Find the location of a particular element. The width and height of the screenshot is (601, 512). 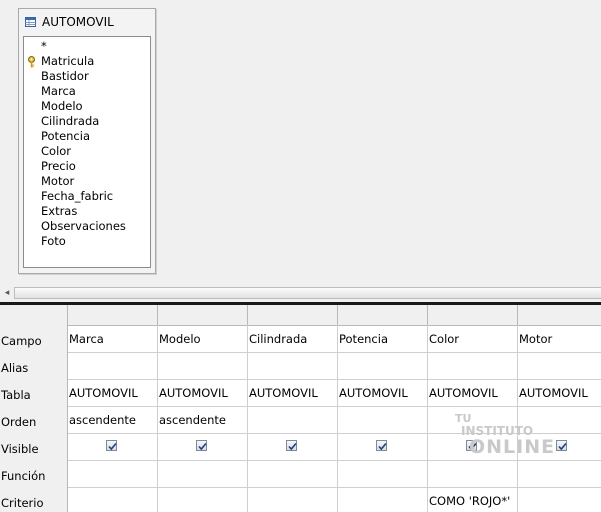

row-label-criterio: Criterio is located at coordinates (34, 499).